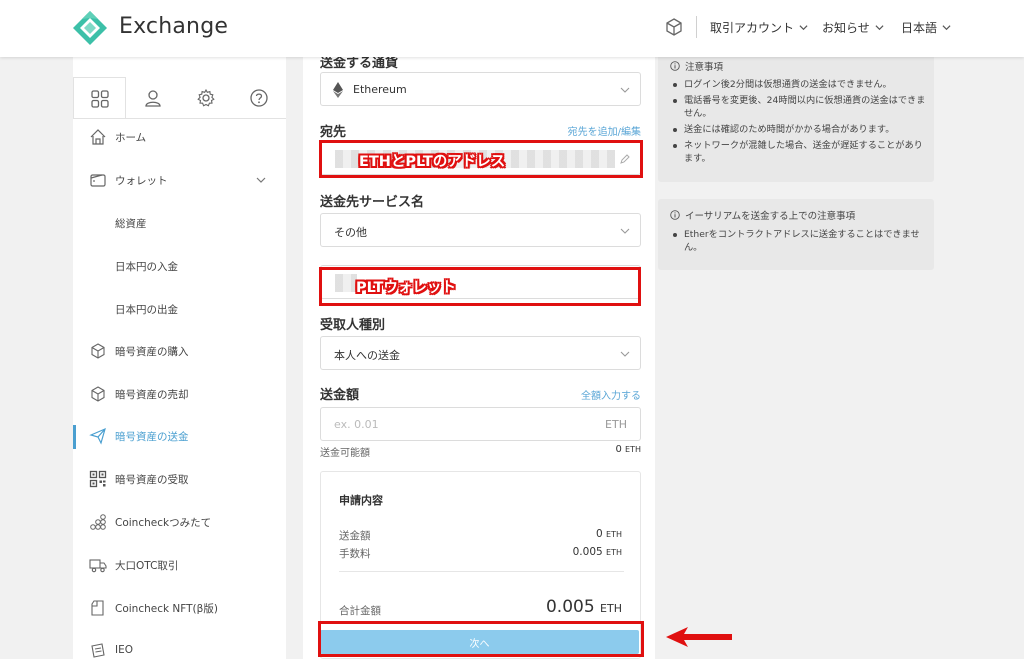  Describe the element at coordinates (611, 608) in the screenshot. I see `summary-total-unit: ETH` at that location.